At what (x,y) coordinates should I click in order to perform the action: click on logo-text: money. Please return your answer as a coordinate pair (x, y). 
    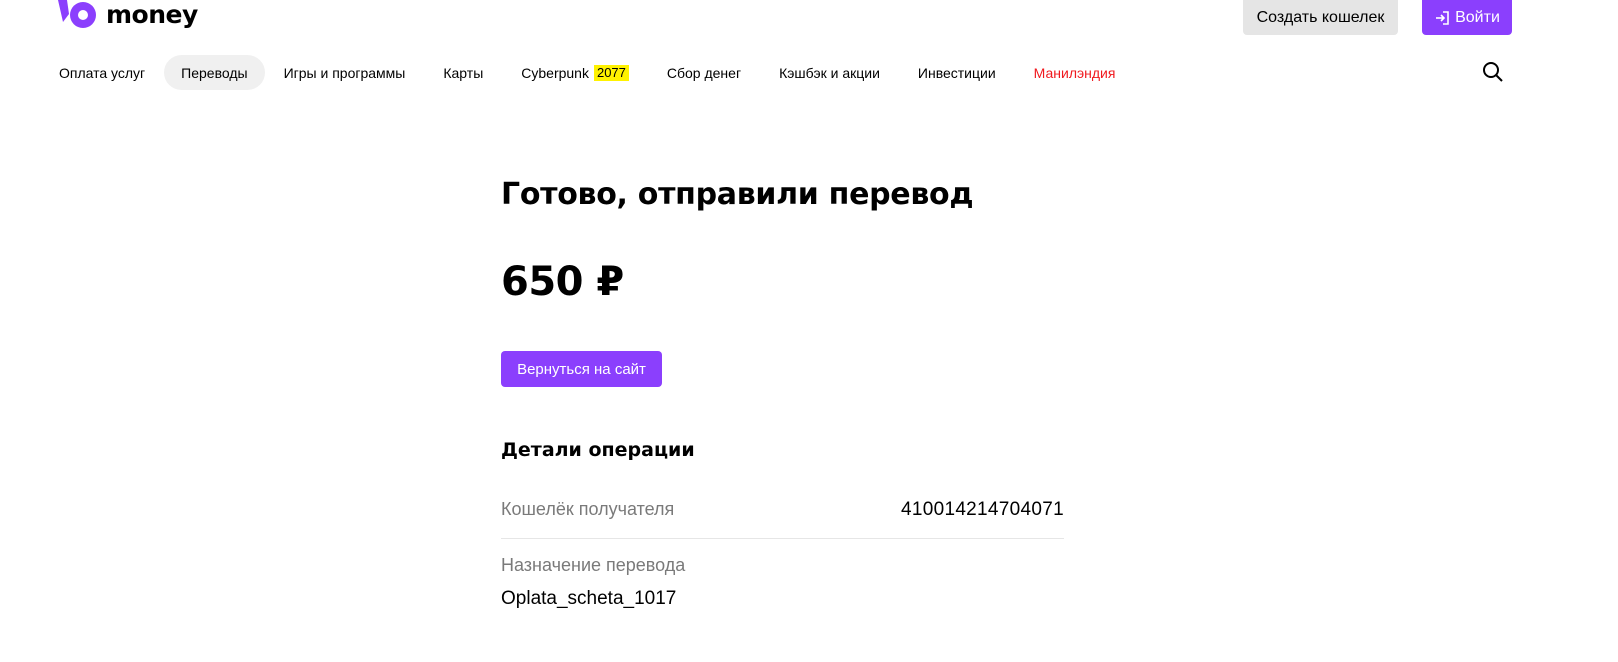
    Looking at the image, I should click on (152, 14).